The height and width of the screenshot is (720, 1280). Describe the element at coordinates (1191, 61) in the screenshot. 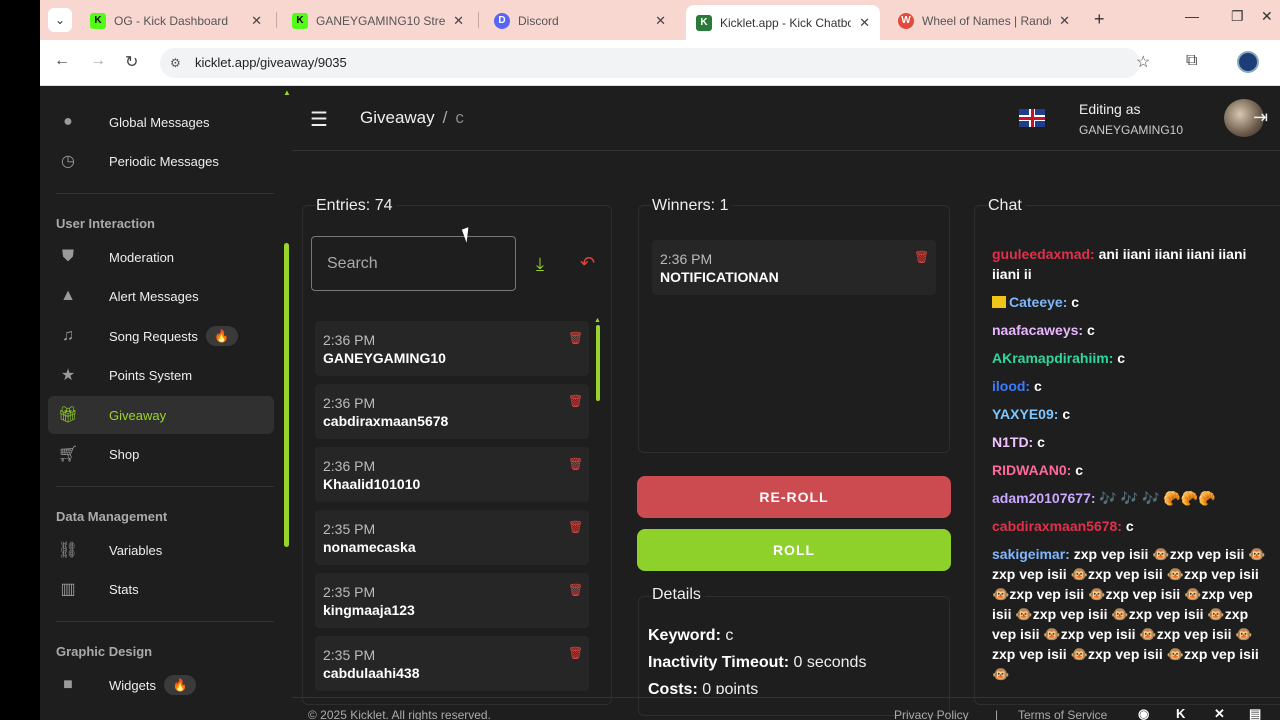

I see `extensions-icon: ⧉` at that location.